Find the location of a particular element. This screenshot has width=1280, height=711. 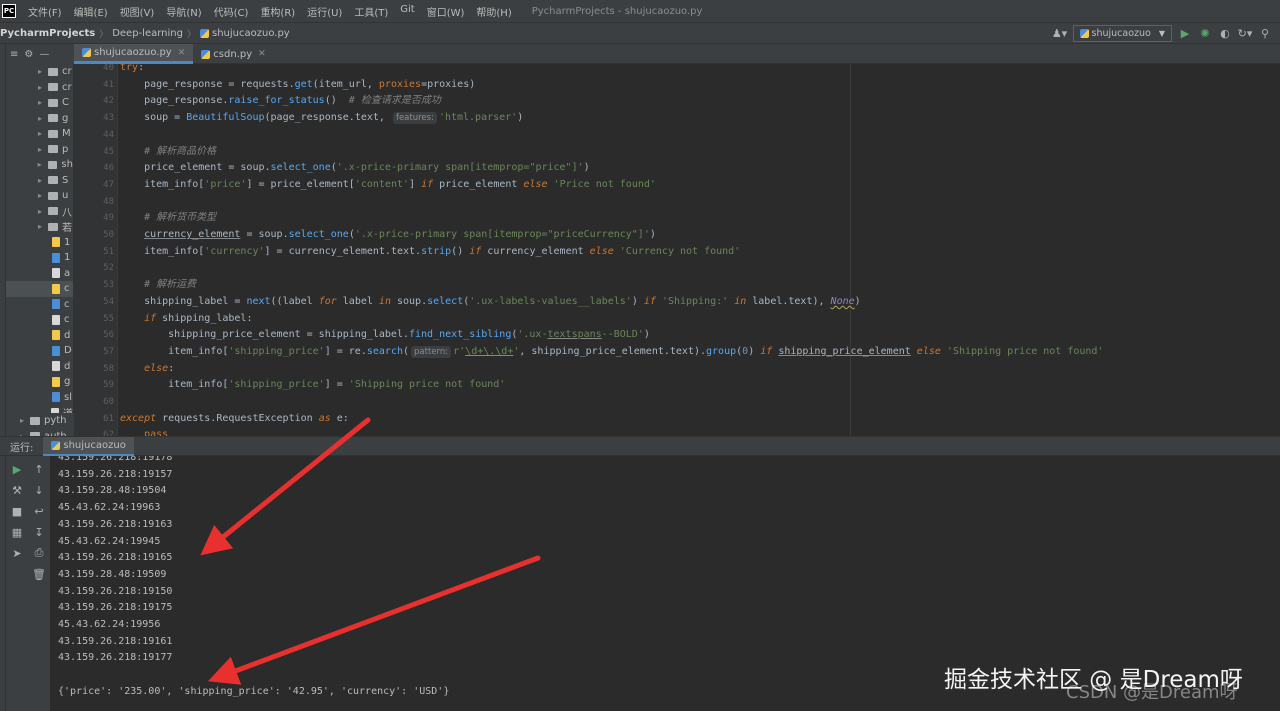

console-output-line: 43.159.28.48:19504 is located at coordinates (112, 491).